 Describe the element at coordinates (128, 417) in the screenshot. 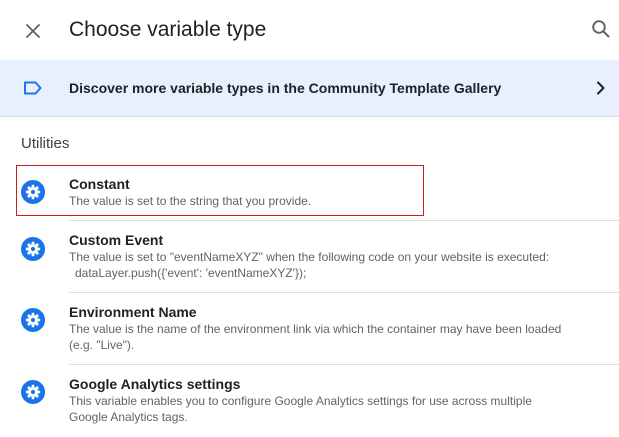

I see `item-description-line: Google Analytics tags.` at that location.